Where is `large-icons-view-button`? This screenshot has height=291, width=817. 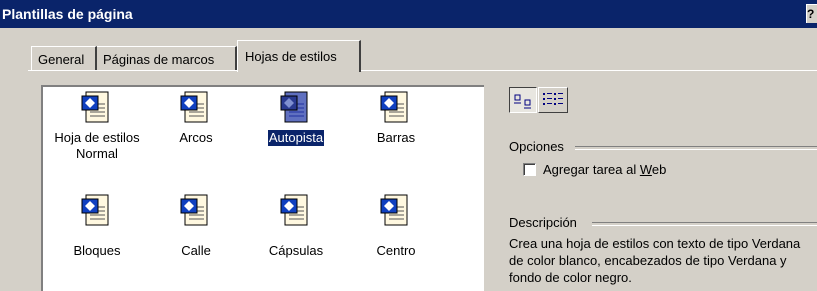 large-icons-view-button is located at coordinates (523, 100).